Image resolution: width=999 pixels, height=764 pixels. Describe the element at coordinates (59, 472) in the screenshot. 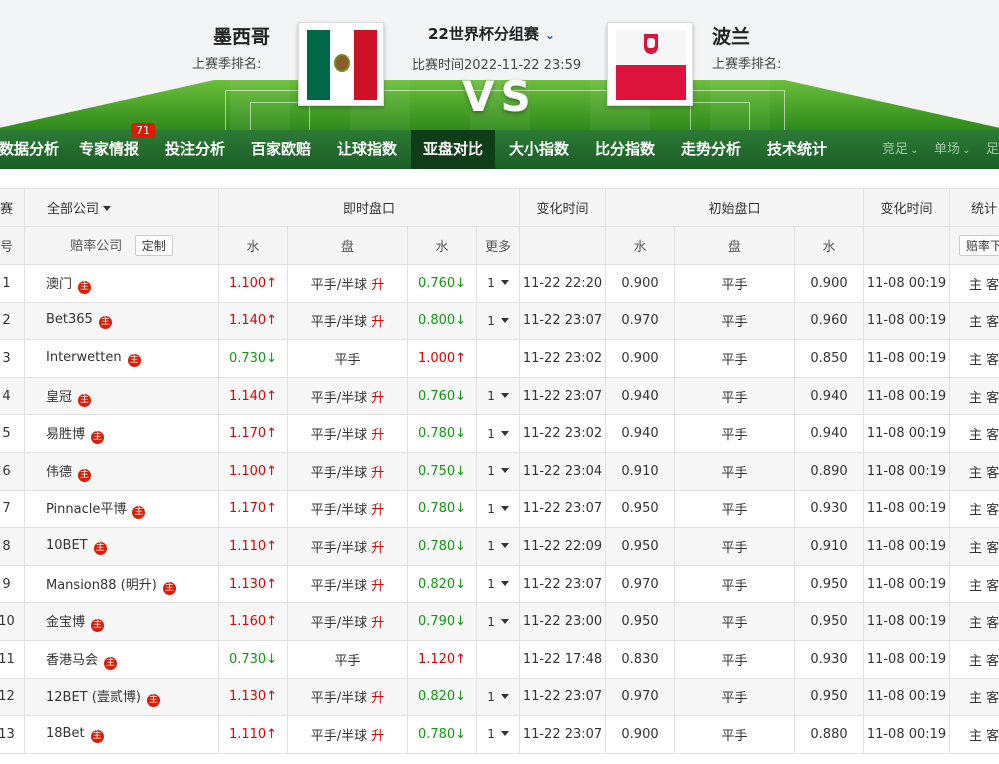

I see `company-name: 伟德` at that location.